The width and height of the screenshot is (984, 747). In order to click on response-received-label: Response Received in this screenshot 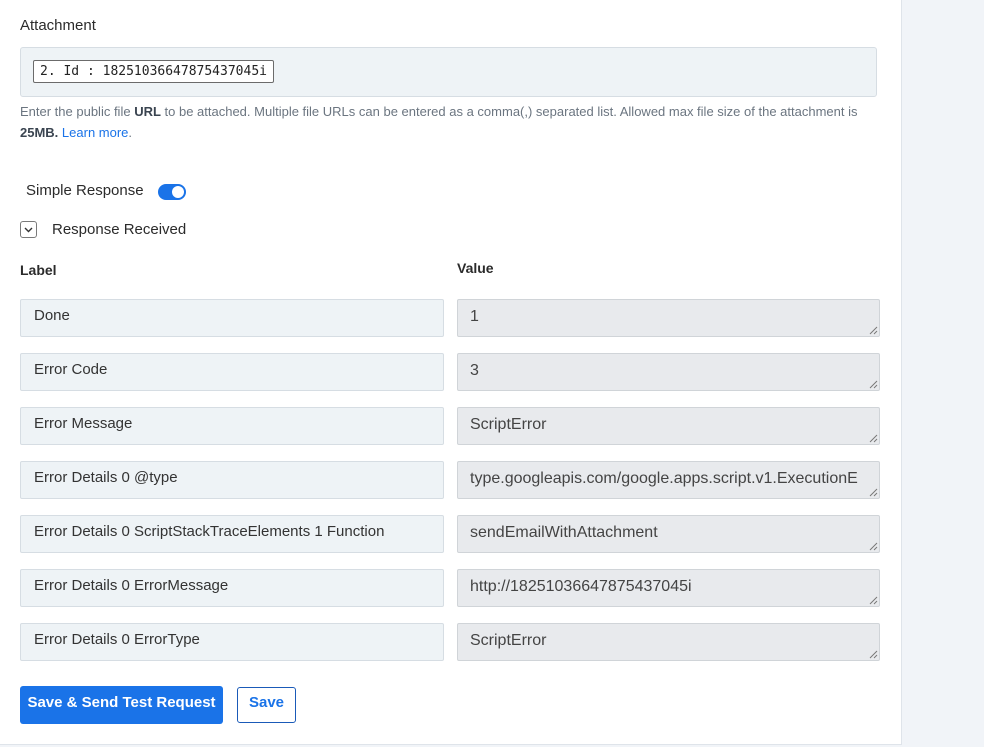, I will do `click(119, 229)`.